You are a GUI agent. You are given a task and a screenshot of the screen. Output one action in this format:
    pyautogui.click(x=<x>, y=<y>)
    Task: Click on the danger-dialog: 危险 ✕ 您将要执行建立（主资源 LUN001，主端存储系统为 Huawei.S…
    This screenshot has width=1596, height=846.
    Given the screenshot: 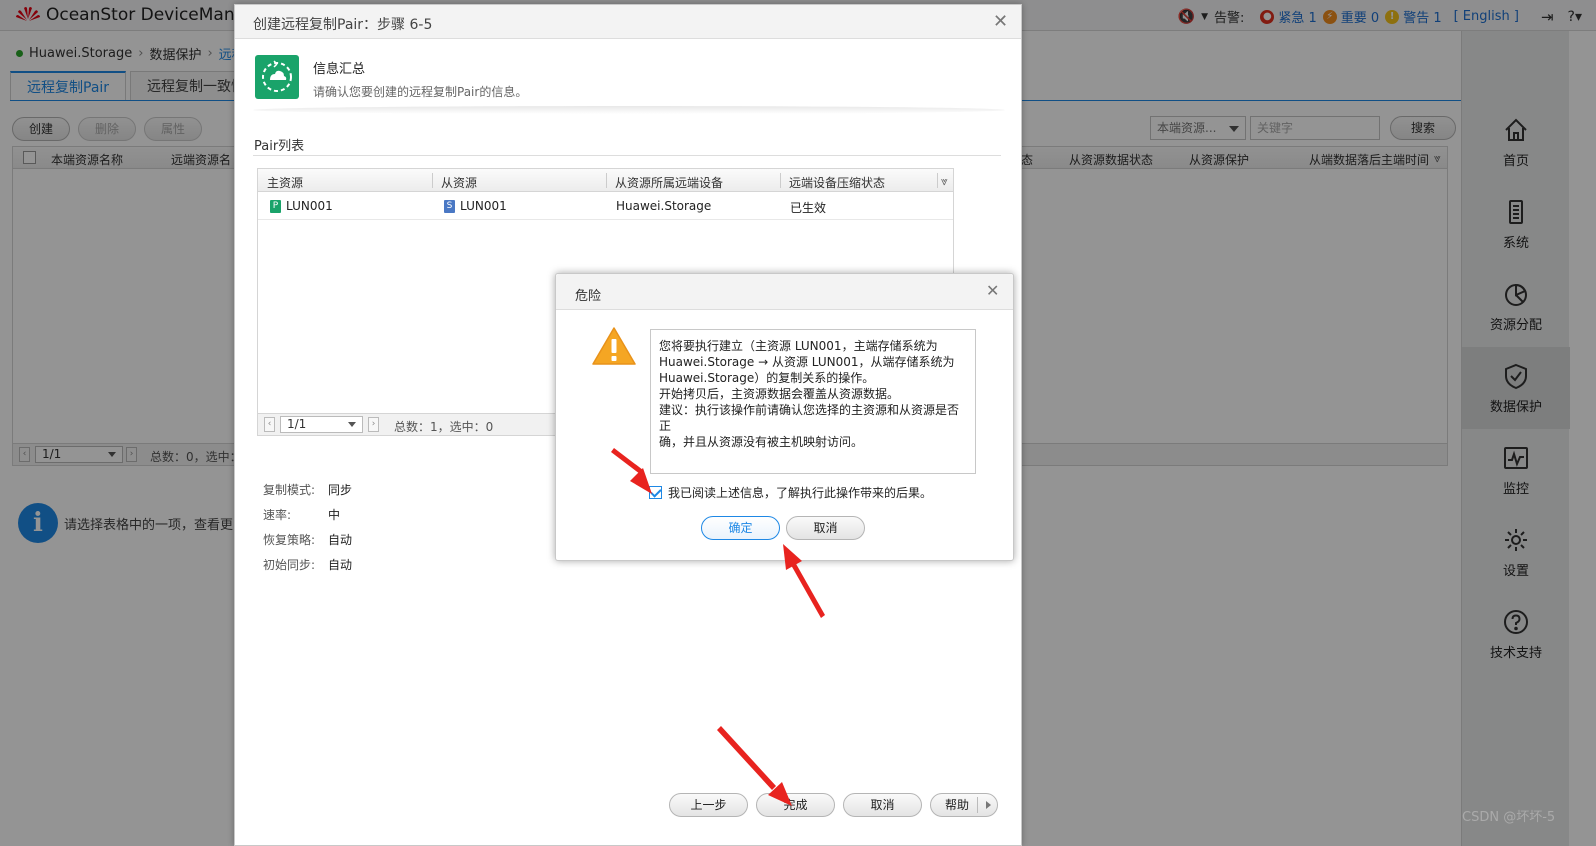 What is the action you would take?
    pyautogui.click(x=784, y=417)
    